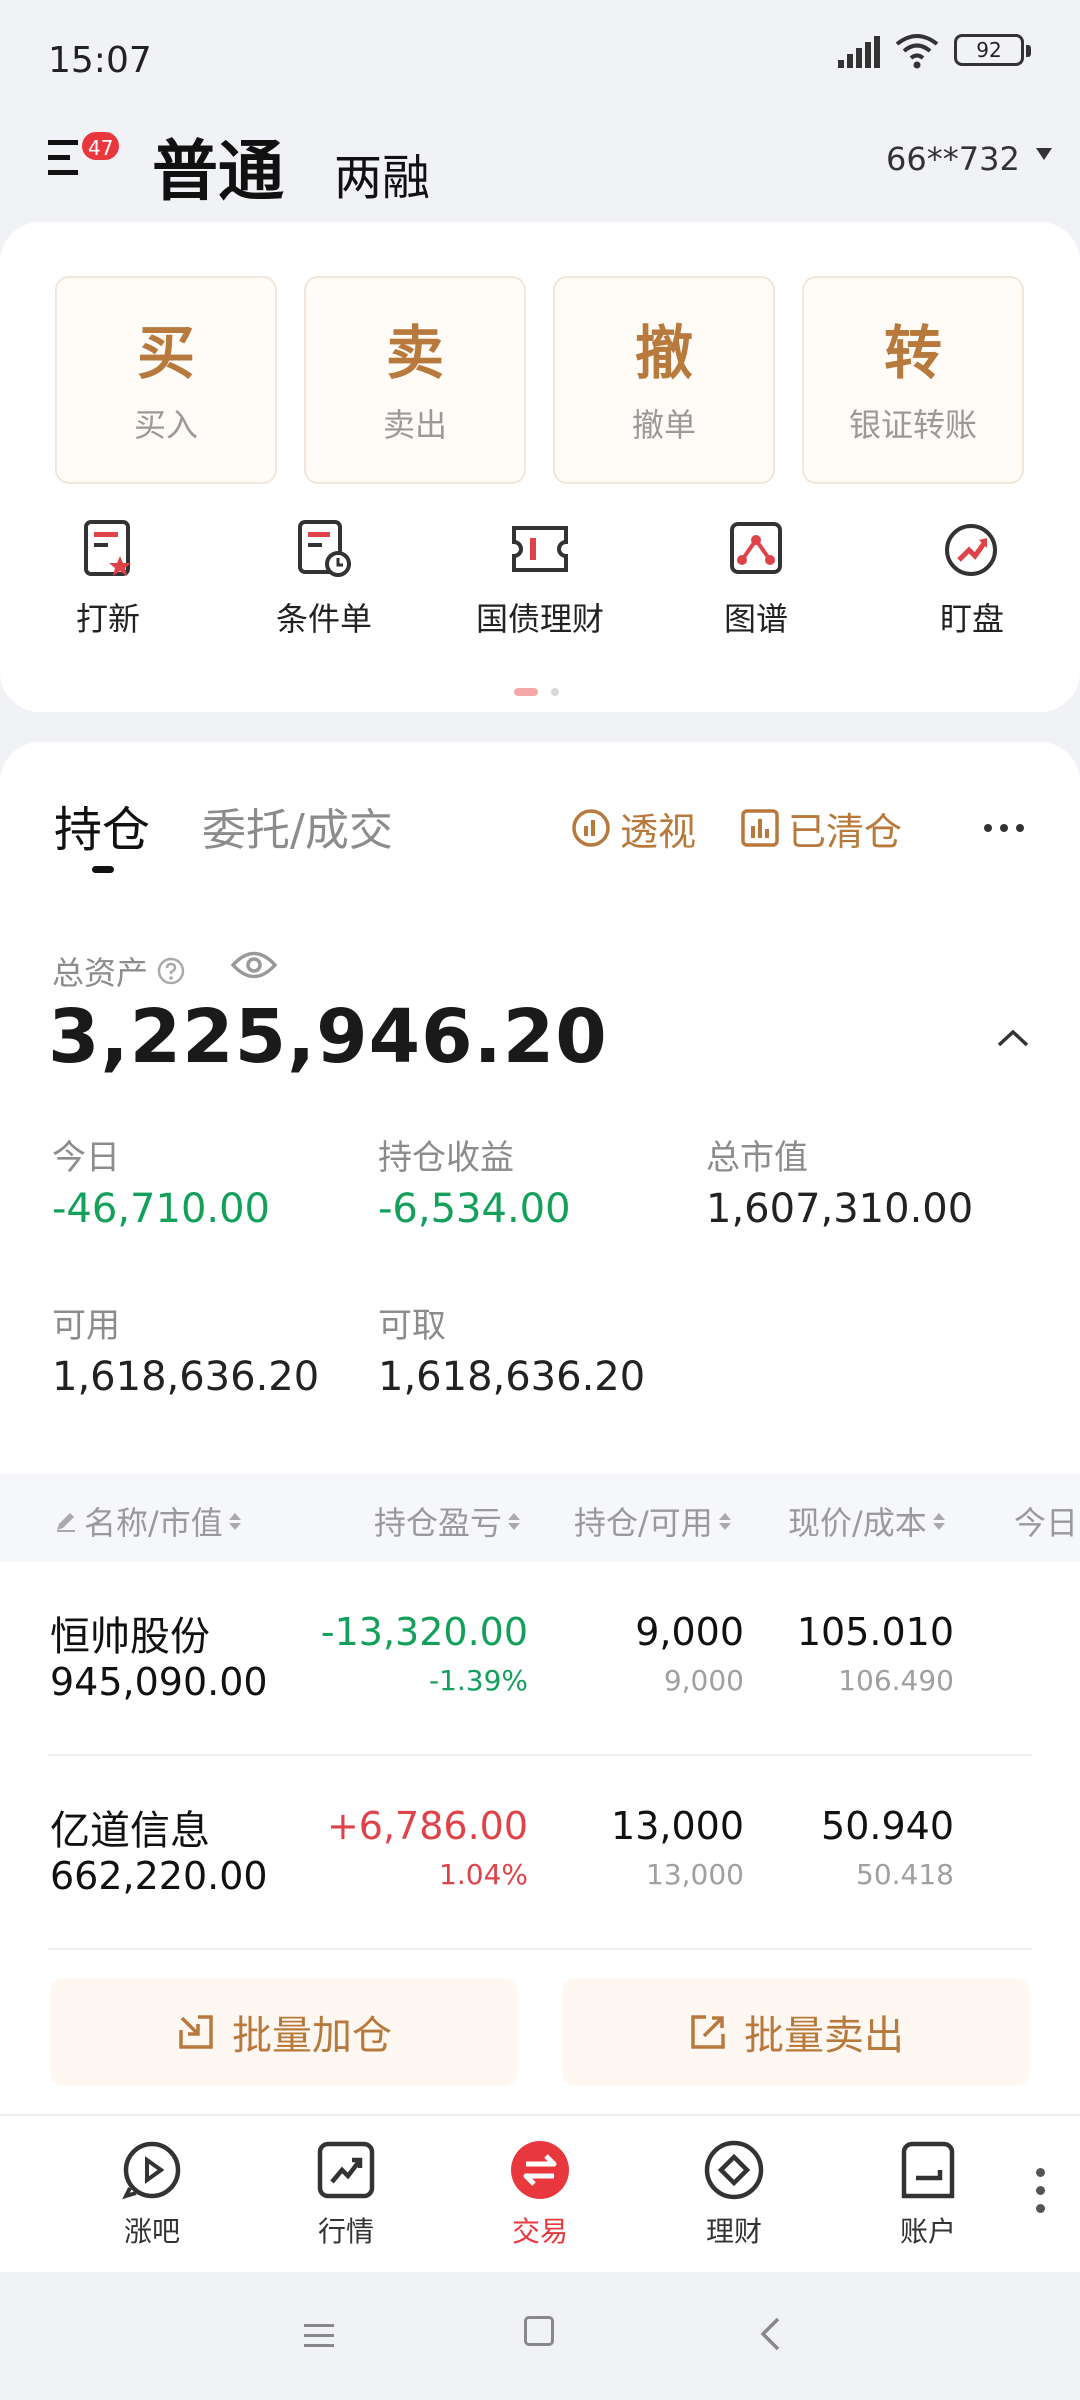 This screenshot has height=2400, width=1080. Describe the element at coordinates (171, 971) in the screenshot. I see `help-icon` at that location.